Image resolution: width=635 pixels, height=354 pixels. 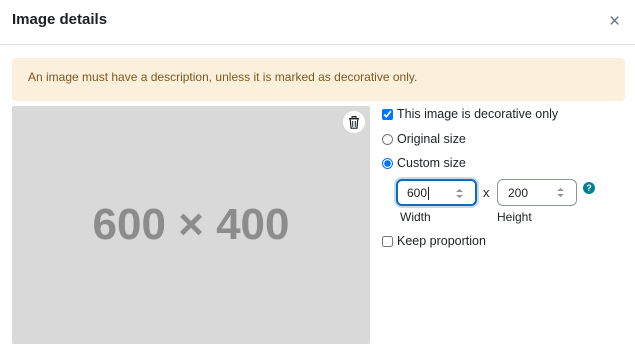 I want to click on original-size-option: Original size, so click(x=424, y=139).